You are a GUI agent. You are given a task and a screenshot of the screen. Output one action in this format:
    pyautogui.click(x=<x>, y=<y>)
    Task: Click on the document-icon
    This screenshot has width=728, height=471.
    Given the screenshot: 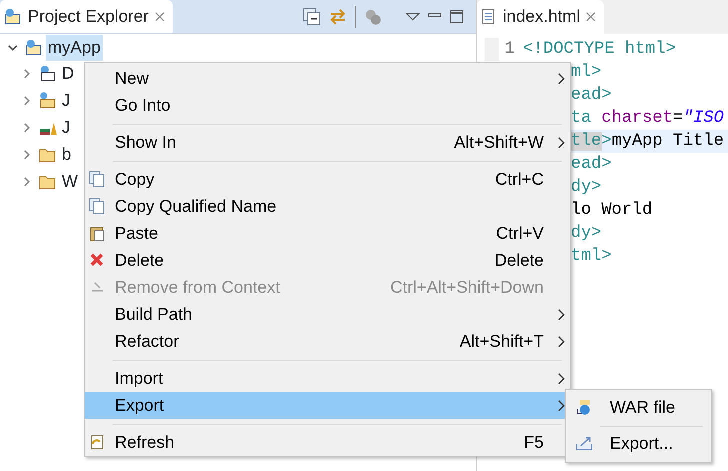 What is the action you would take?
    pyautogui.click(x=489, y=17)
    